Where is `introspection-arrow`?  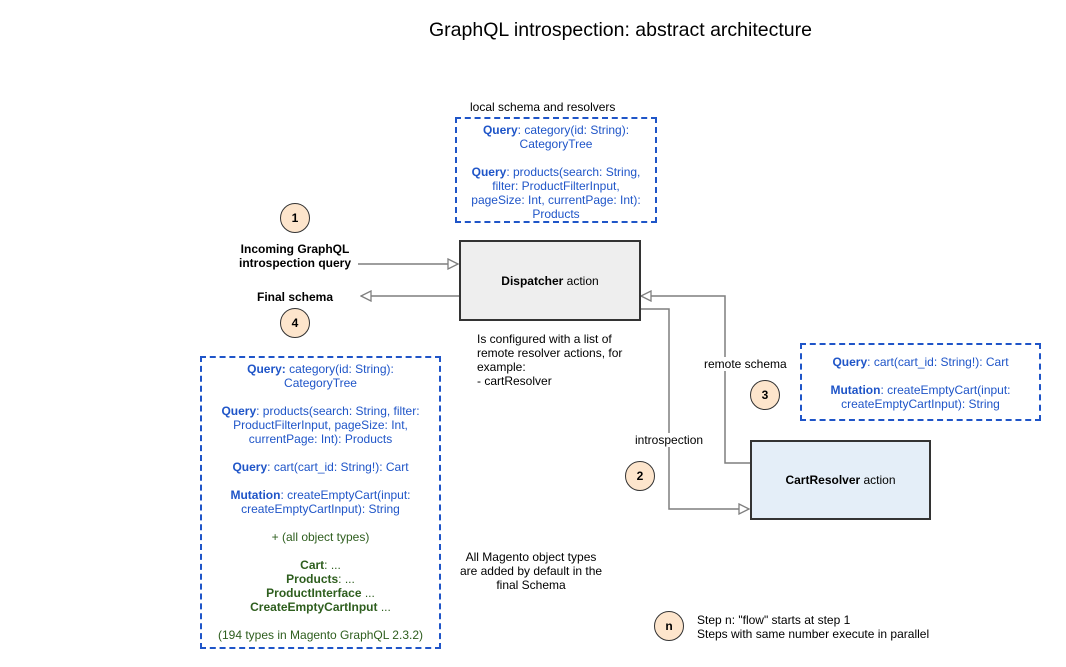 introspection-arrow is located at coordinates (694, 408).